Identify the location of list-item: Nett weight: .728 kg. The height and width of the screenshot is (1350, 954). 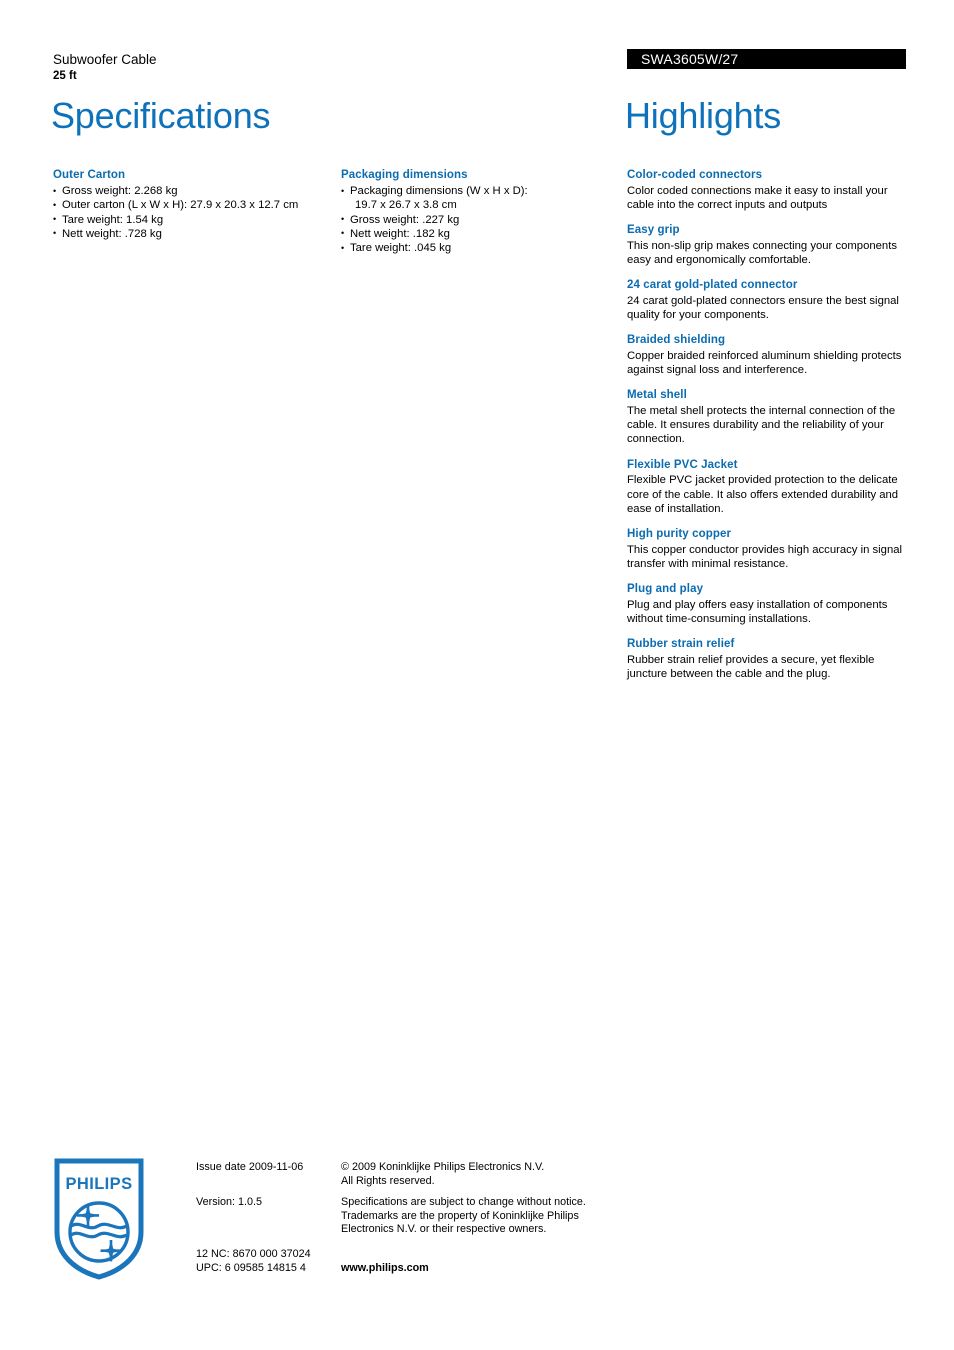
(191, 233).